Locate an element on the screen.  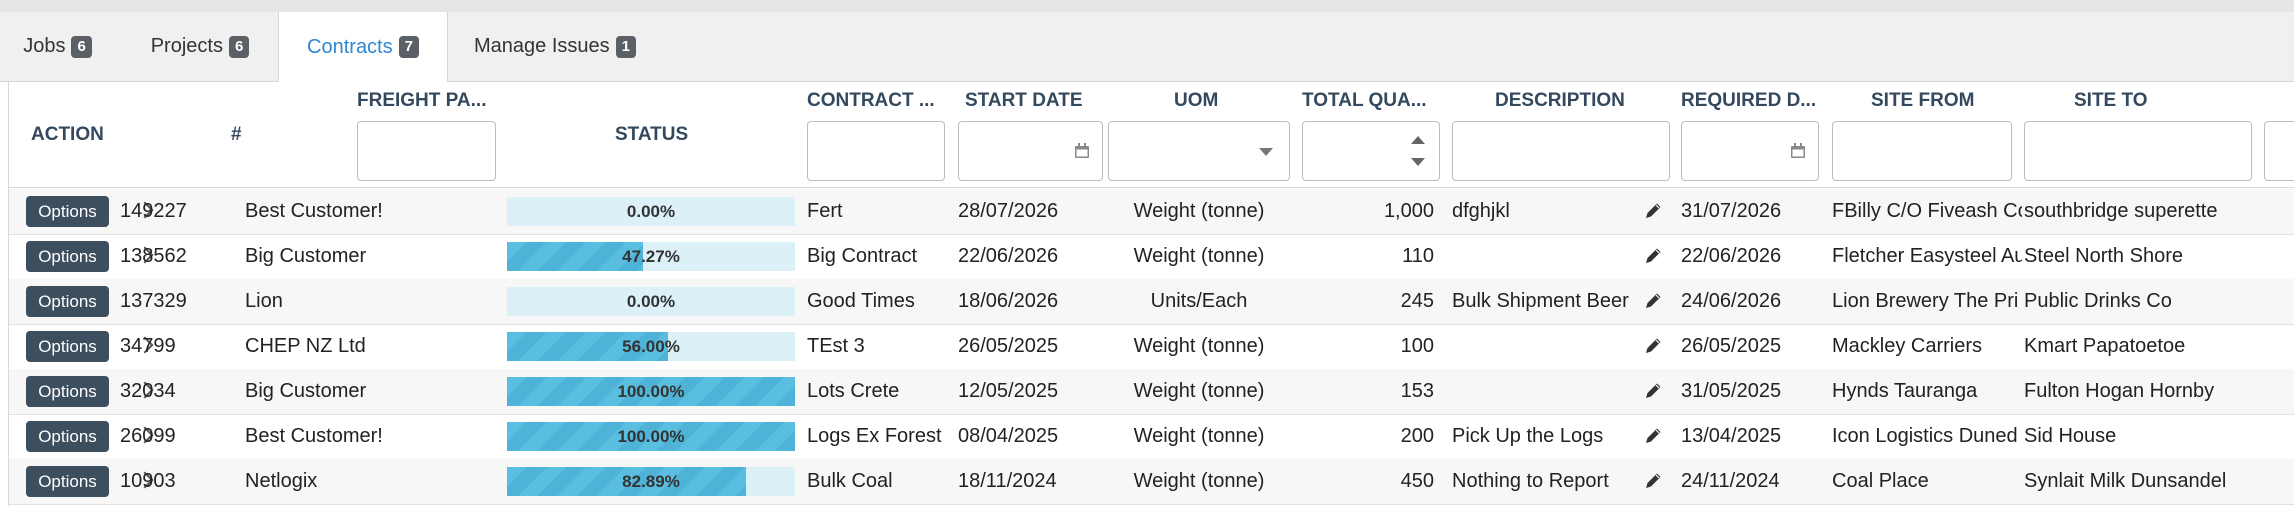
contract-number: 149227 is located at coordinates (153, 211).